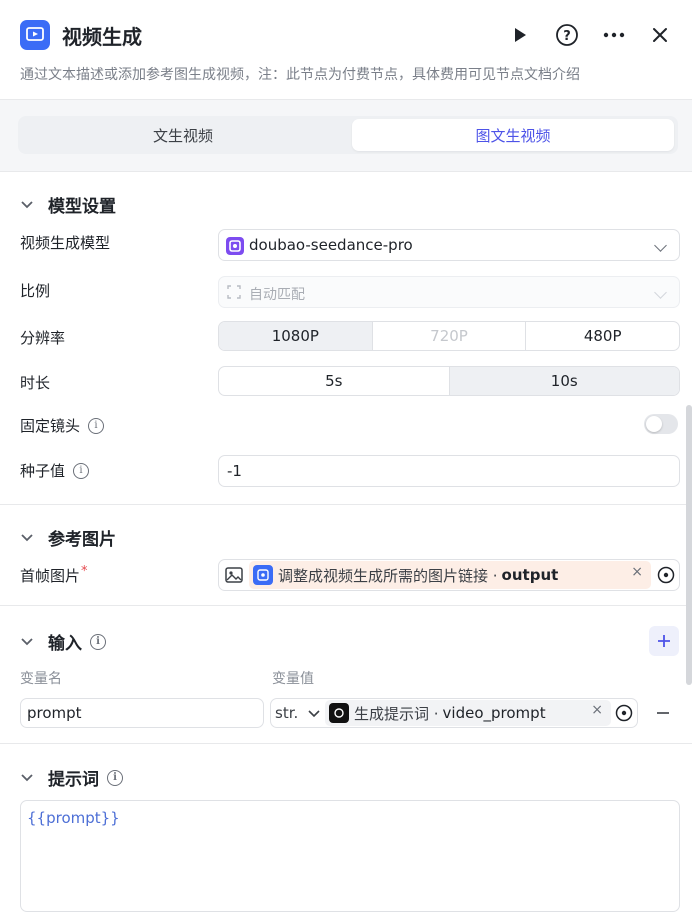 Image resolution: width=692 pixels, height=918 pixels. What do you see at coordinates (35, 35) in the screenshot?
I see `video-icon` at bounding box center [35, 35].